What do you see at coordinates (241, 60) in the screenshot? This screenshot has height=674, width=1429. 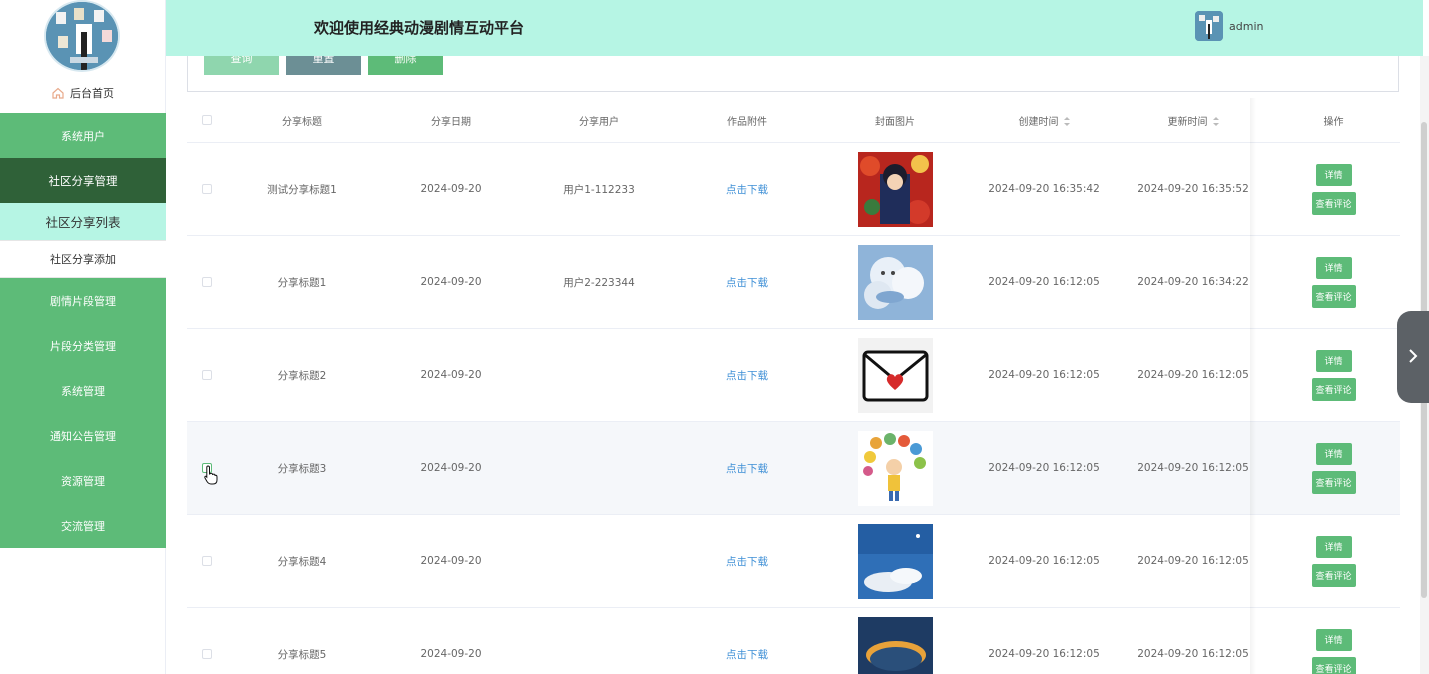 I see `query-button-label: 查询` at bounding box center [241, 60].